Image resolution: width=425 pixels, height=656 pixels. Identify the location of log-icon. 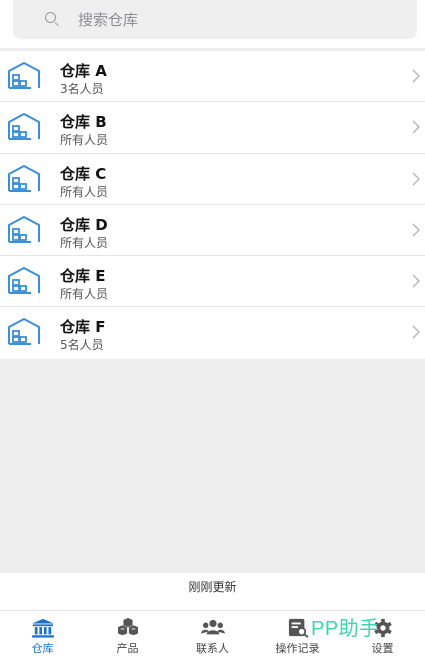
(298, 628).